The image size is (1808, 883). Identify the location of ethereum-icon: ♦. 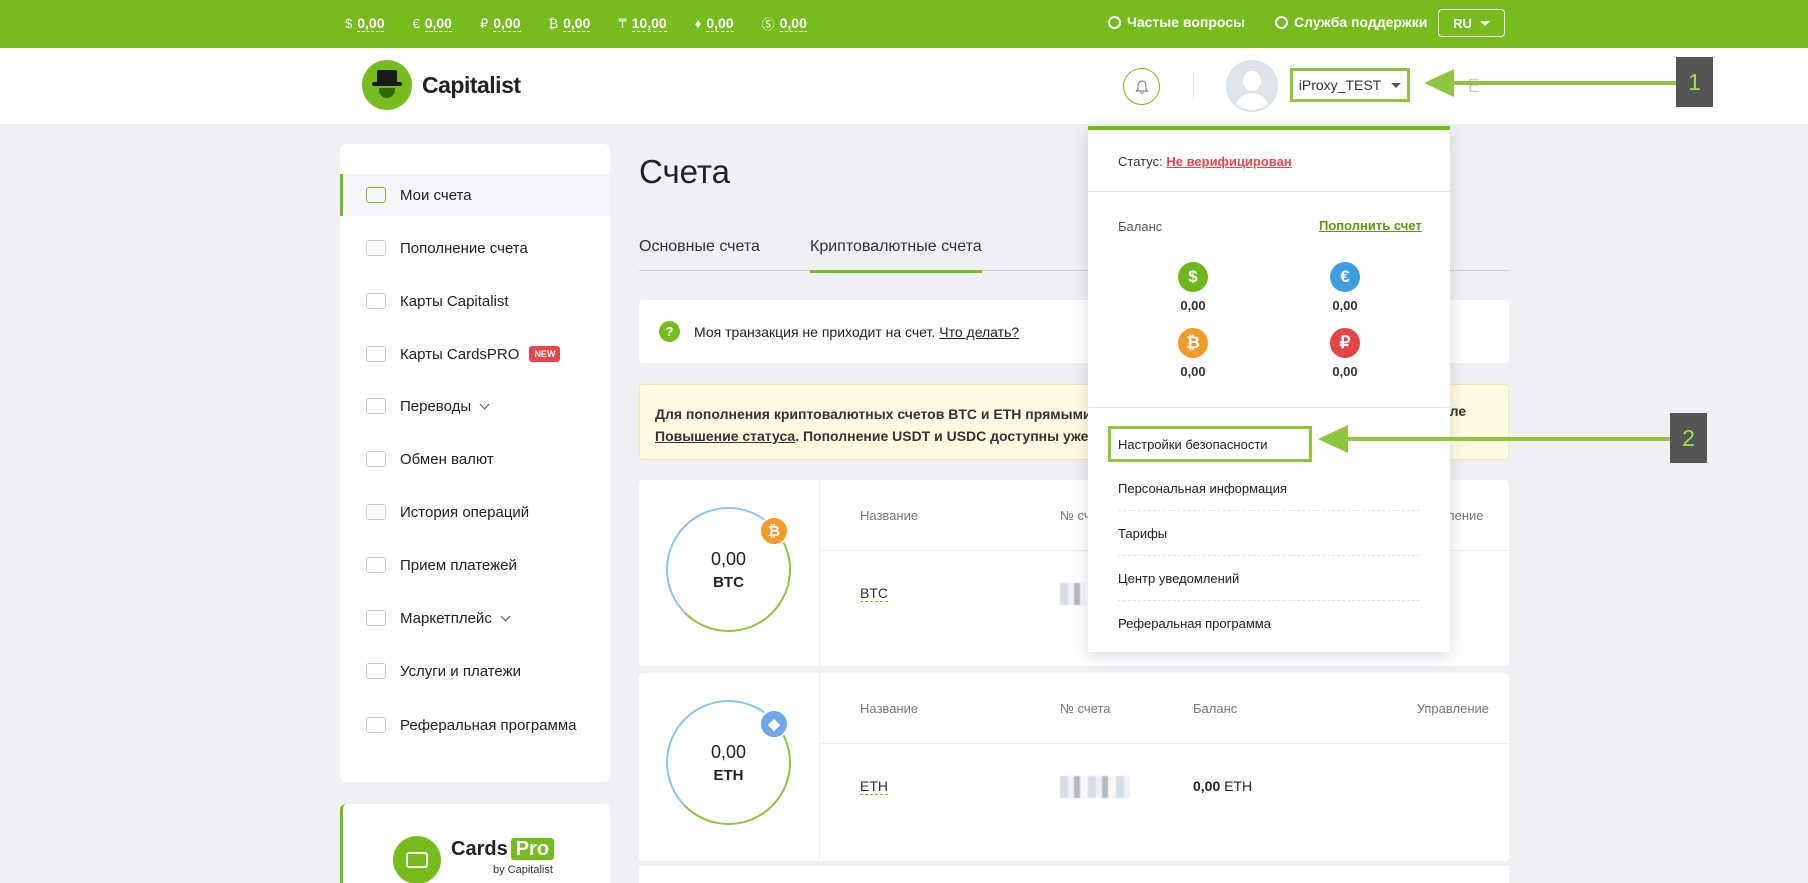
(698, 23).